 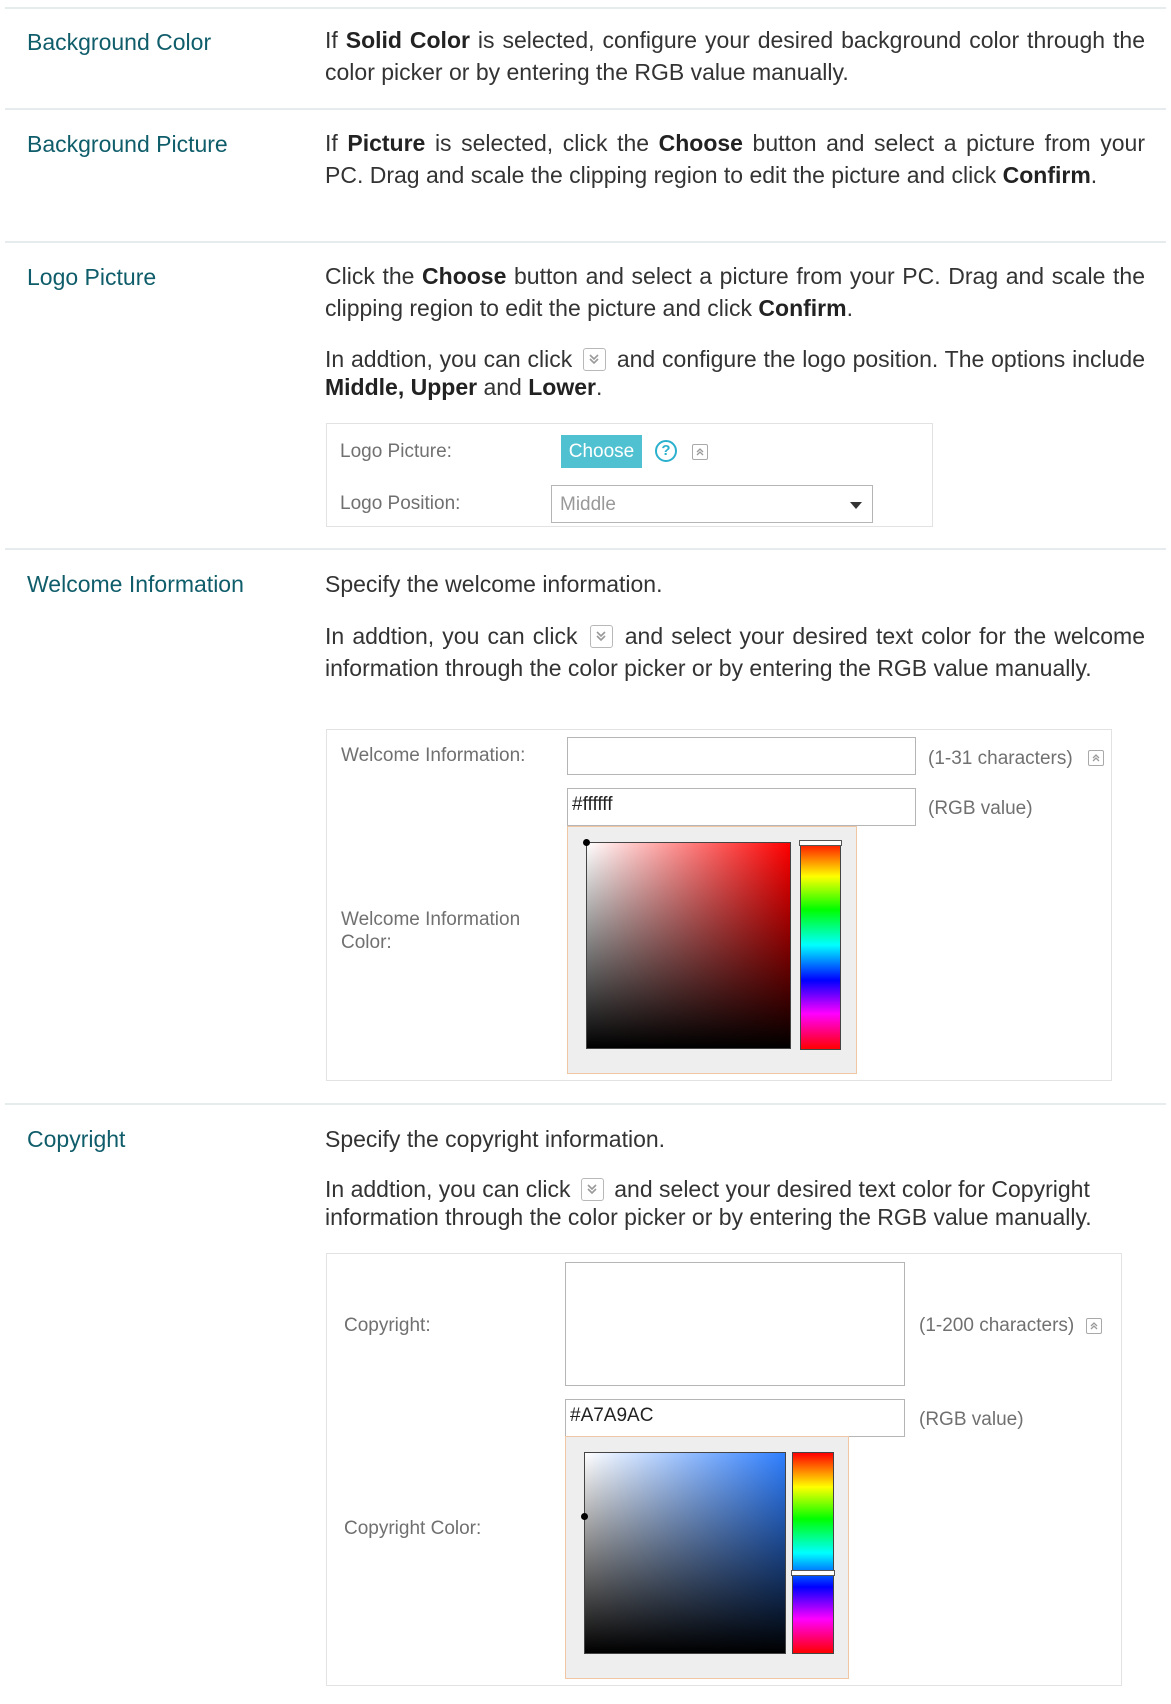 I want to click on welcome-rgb-hint: (RGB value), so click(x=980, y=808).